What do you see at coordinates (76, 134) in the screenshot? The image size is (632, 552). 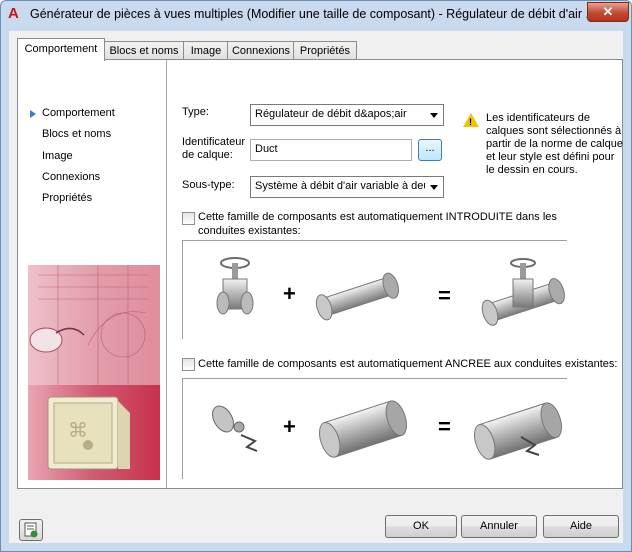 I see `nav-item-blocs-et-noms: Blocs et noms` at bounding box center [76, 134].